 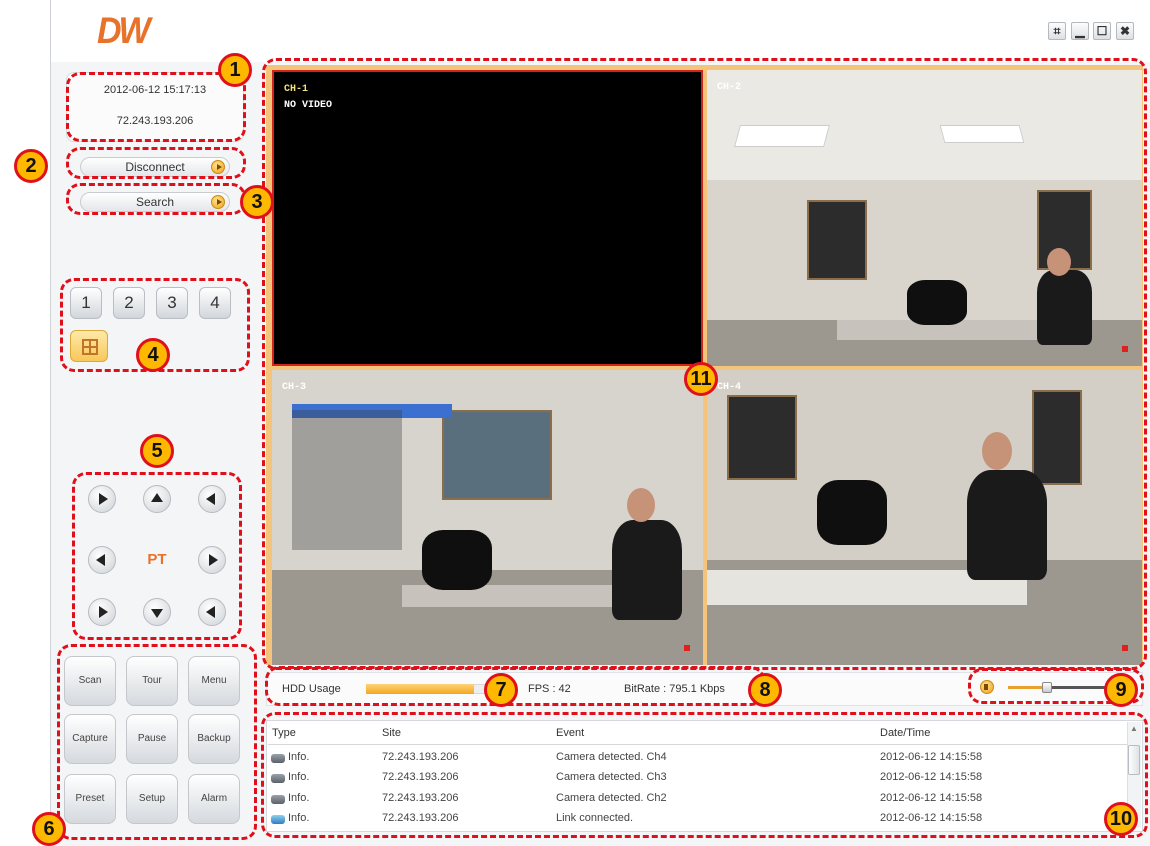 I want to click on annotation-badge: 3, so click(x=257, y=202).